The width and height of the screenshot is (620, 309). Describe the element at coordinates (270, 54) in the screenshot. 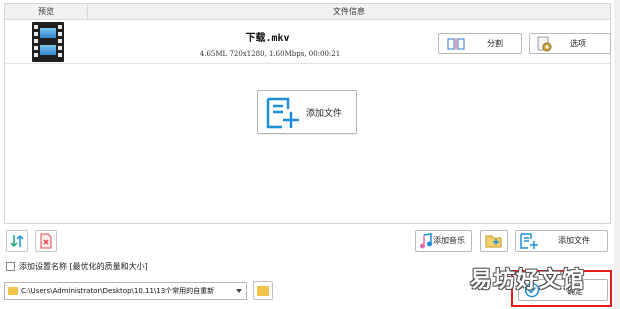

I see `file-meta: 4.65ML 720x1280, 1.60Mbps, 00:00:21` at that location.